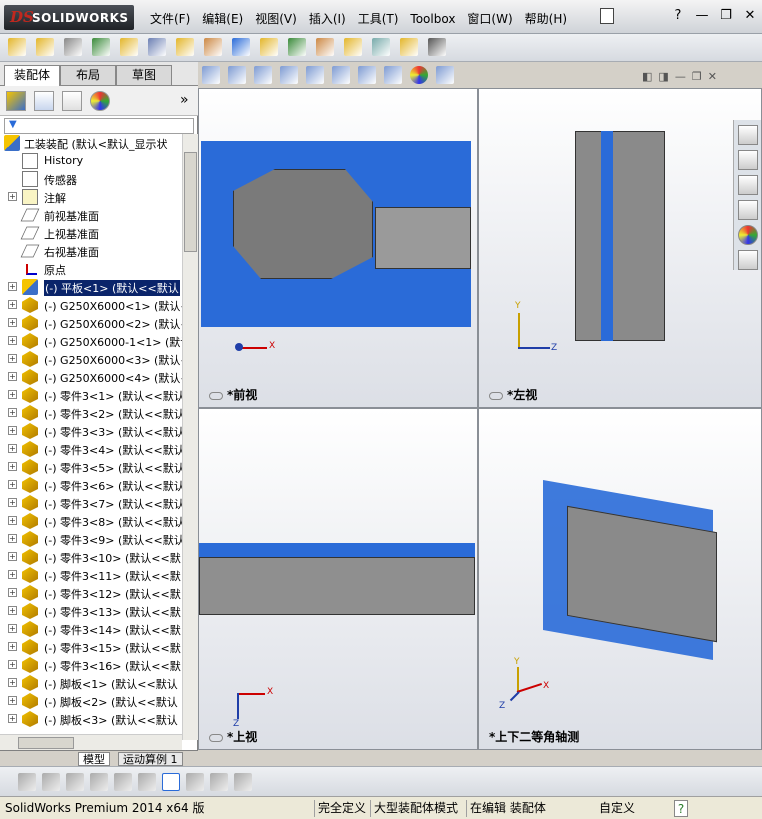 This screenshot has height=819, width=762. What do you see at coordinates (91, 521) in the screenshot?
I see `tree-item: + (-) 零件3<8> (默认<<默认` at bounding box center [91, 521].